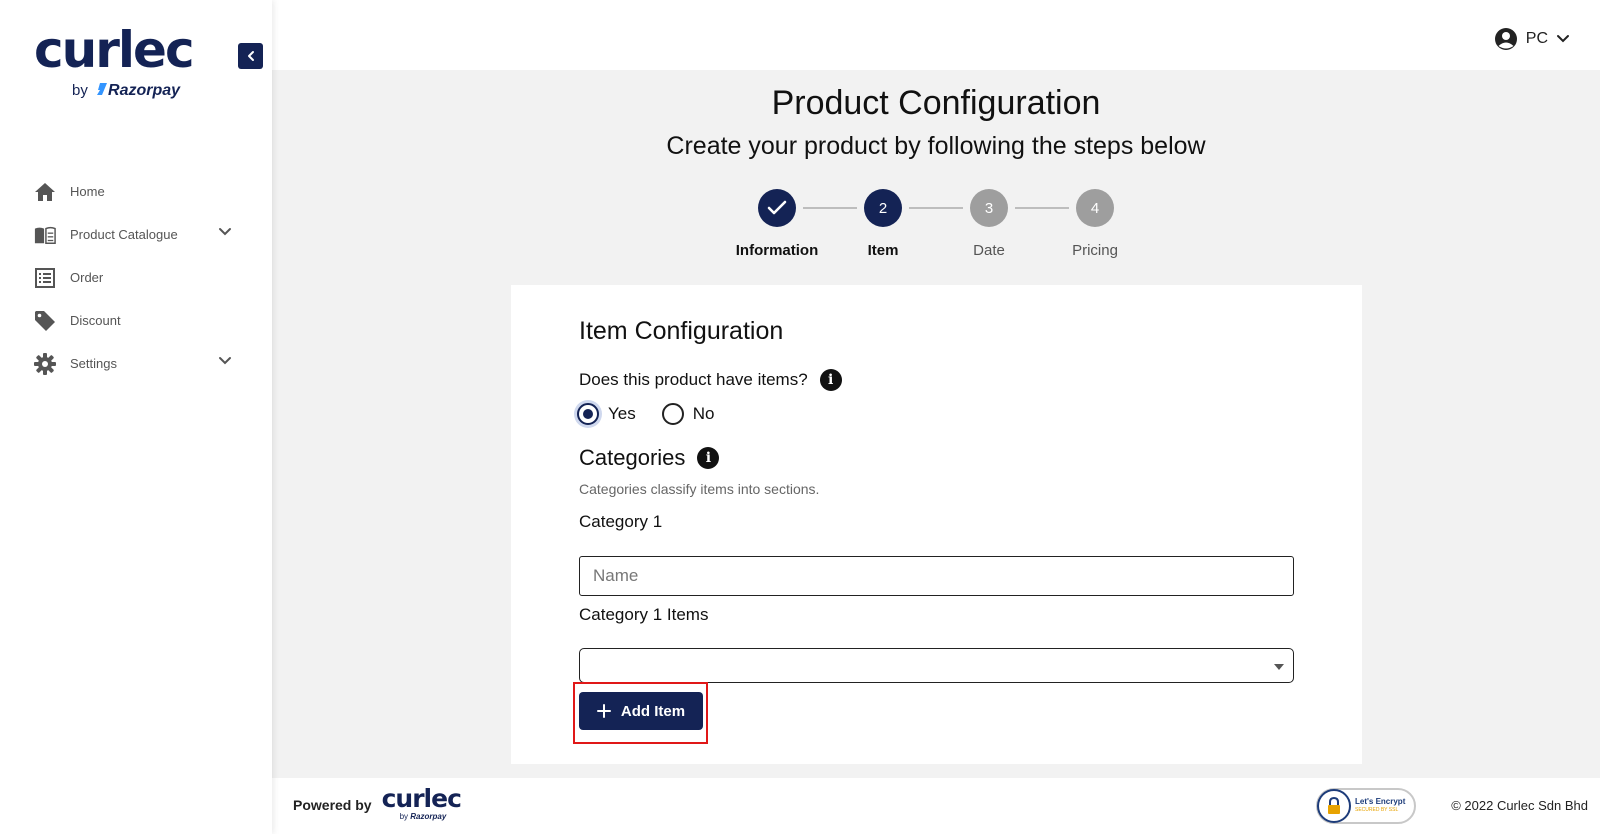 This screenshot has width=1600, height=834. What do you see at coordinates (693, 379) in the screenshot?
I see `question-text: Does this product have items?` at bounding box center [693, 379].